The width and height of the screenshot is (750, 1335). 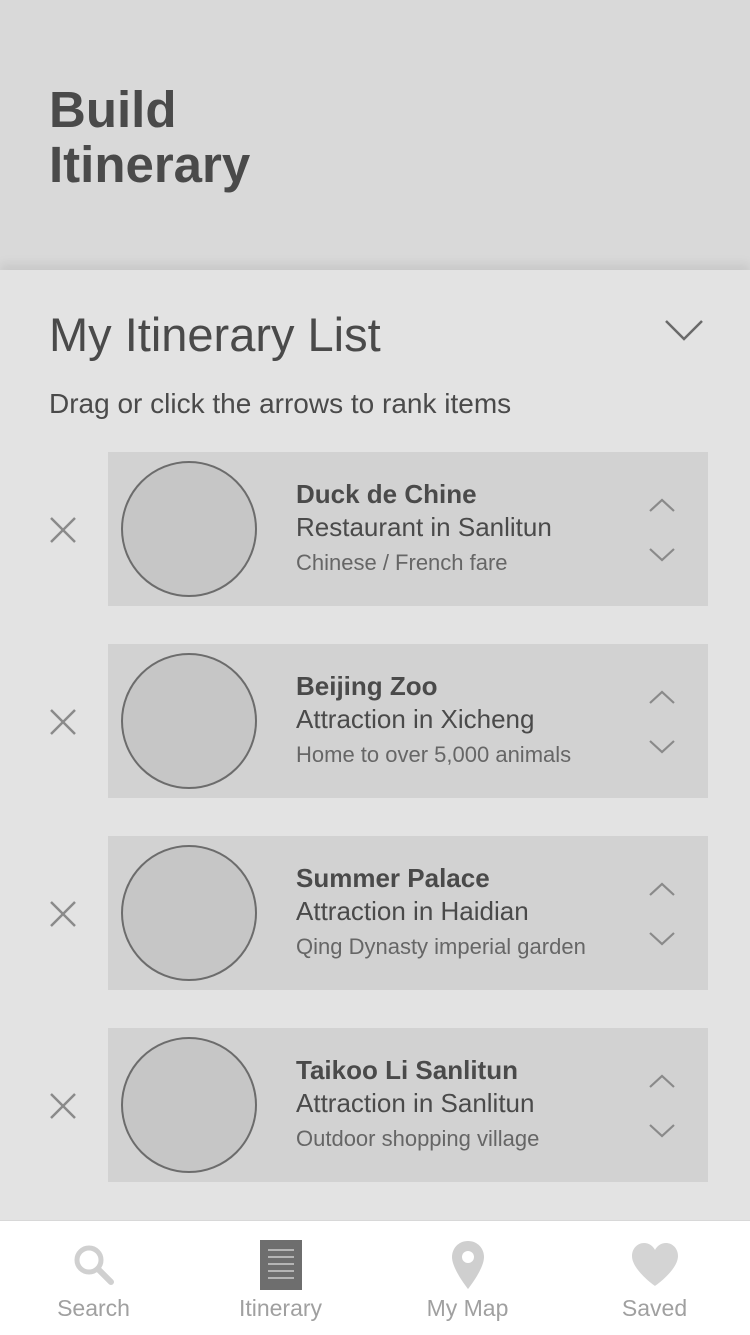 I want to click on tab-search: Search, so click(x=93, y=1278).